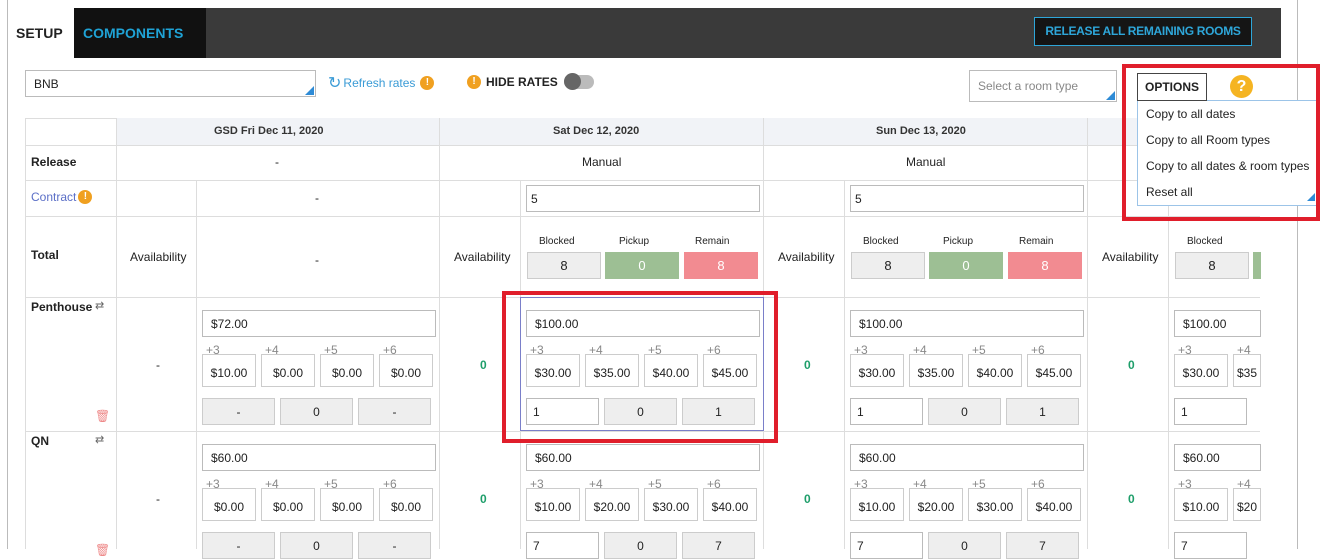  I want to click on pickup-value: 0, so click(642, 265).